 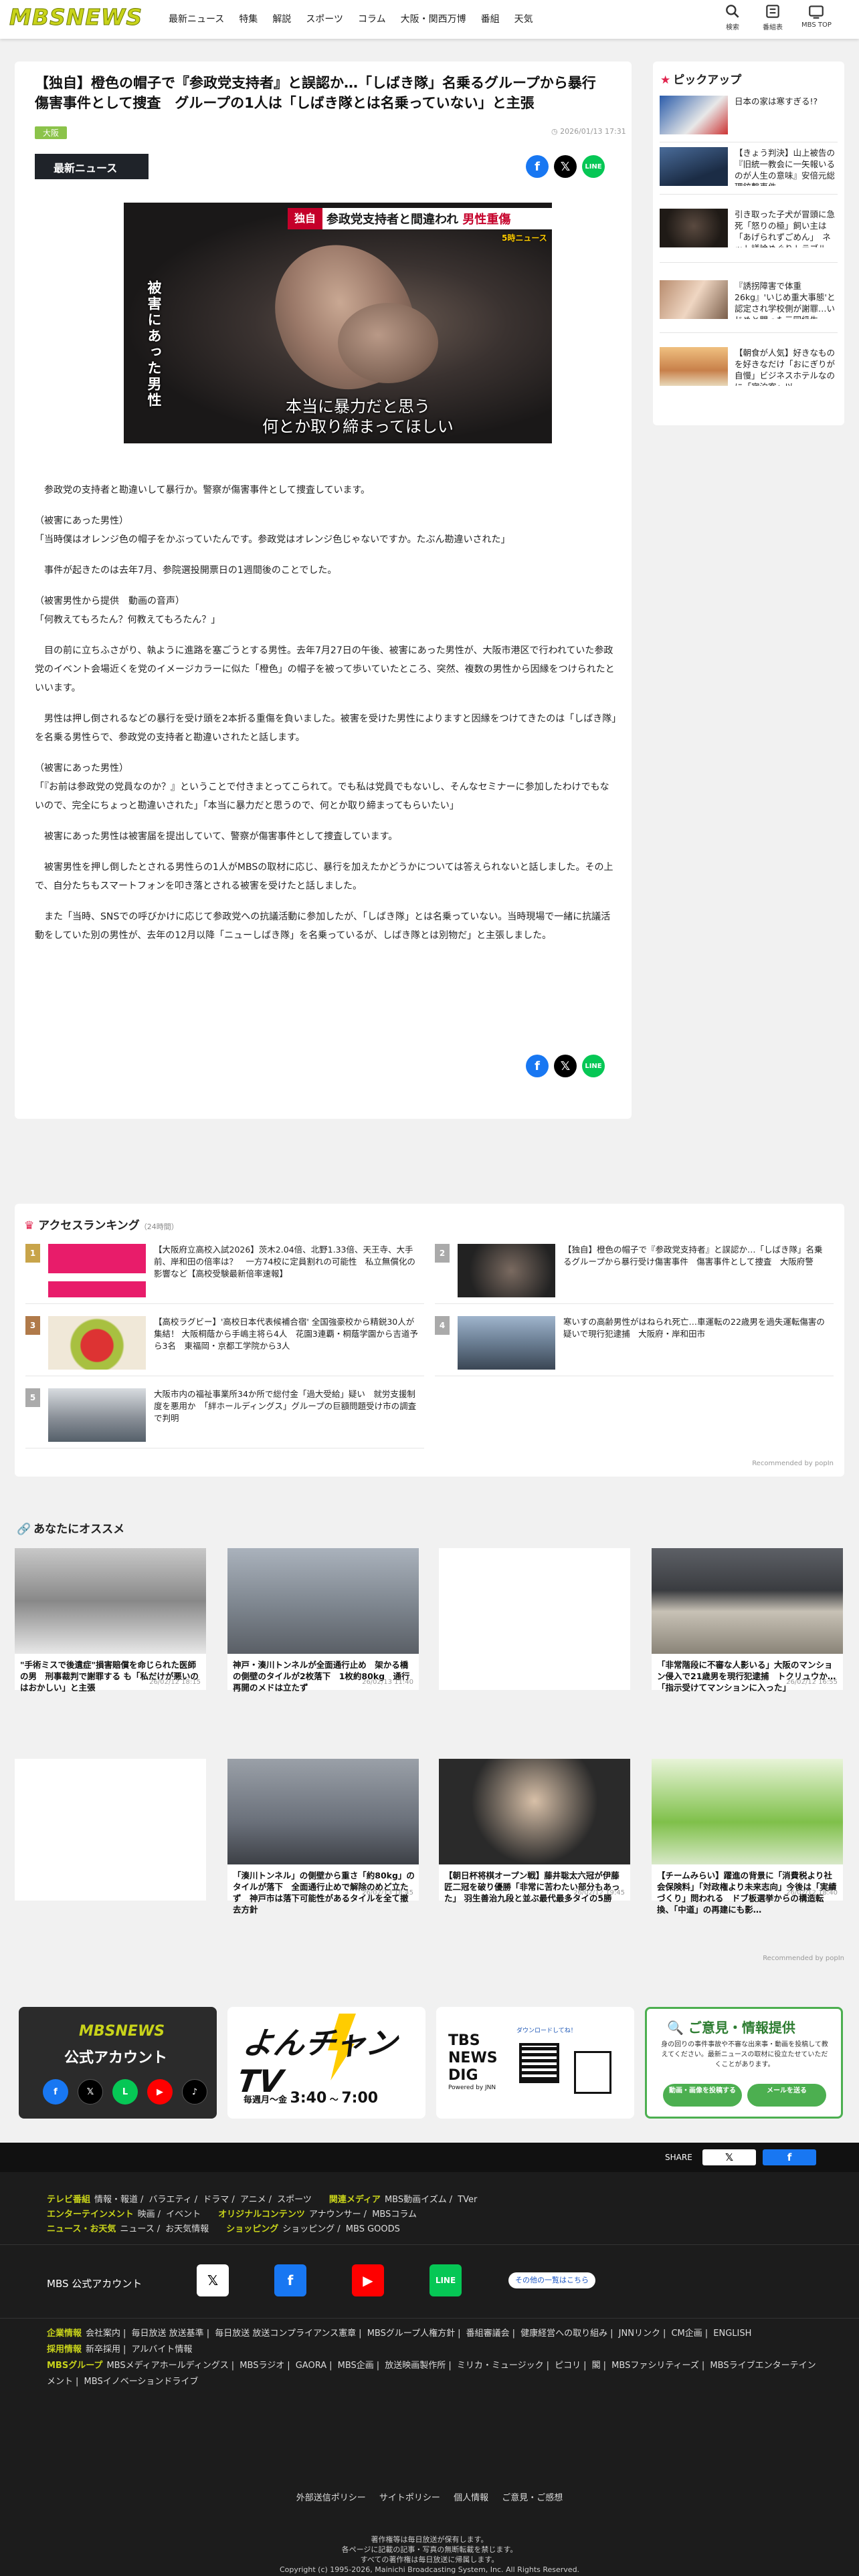 I want to click on nav-item-commentary: 解説, so click(x=281, y=18).